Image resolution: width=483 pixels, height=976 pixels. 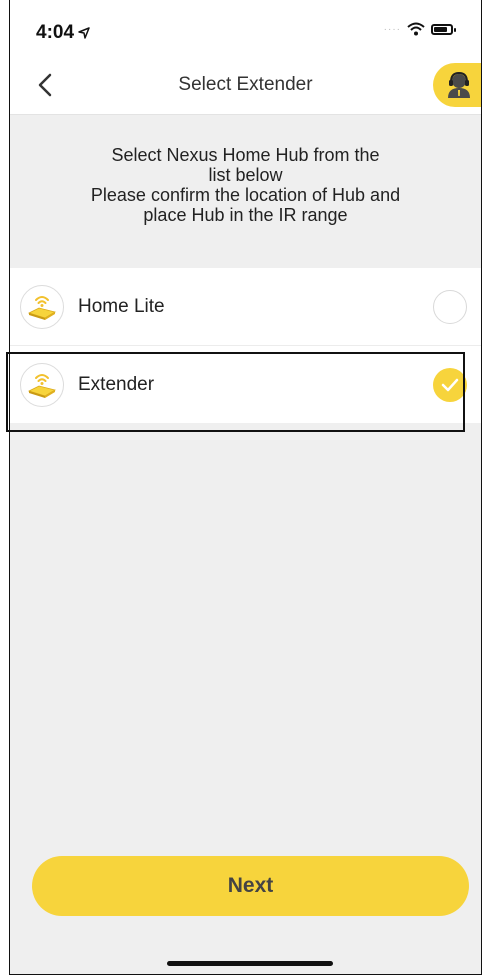 What do you see at coordinates (245, 175) in the screenshot?
I see `instruction-line-2: list below` at bounding box center [245, 175].